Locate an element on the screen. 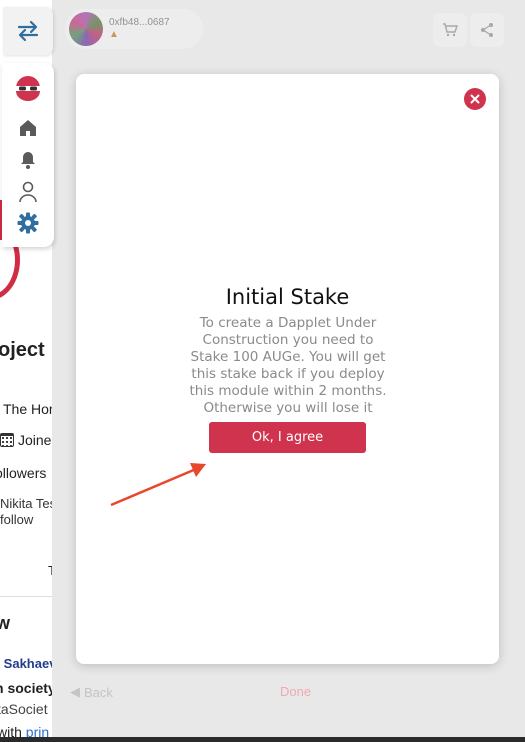  dapplets-logo-icon is located at coordinates (28, 88).